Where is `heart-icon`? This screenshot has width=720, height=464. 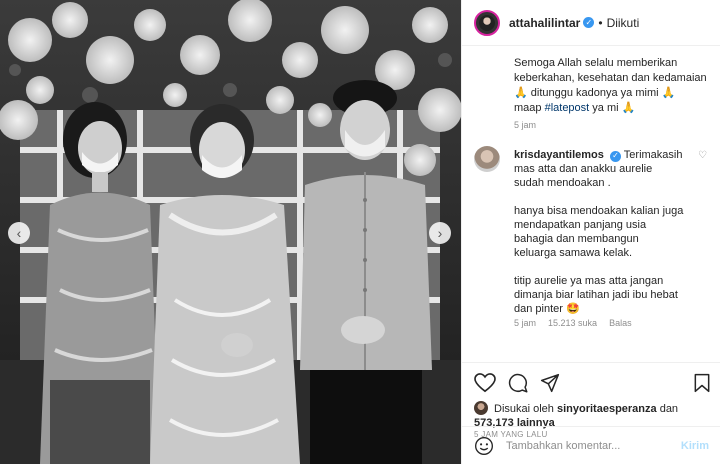 heart-icon is located at coordinates (485, 383).